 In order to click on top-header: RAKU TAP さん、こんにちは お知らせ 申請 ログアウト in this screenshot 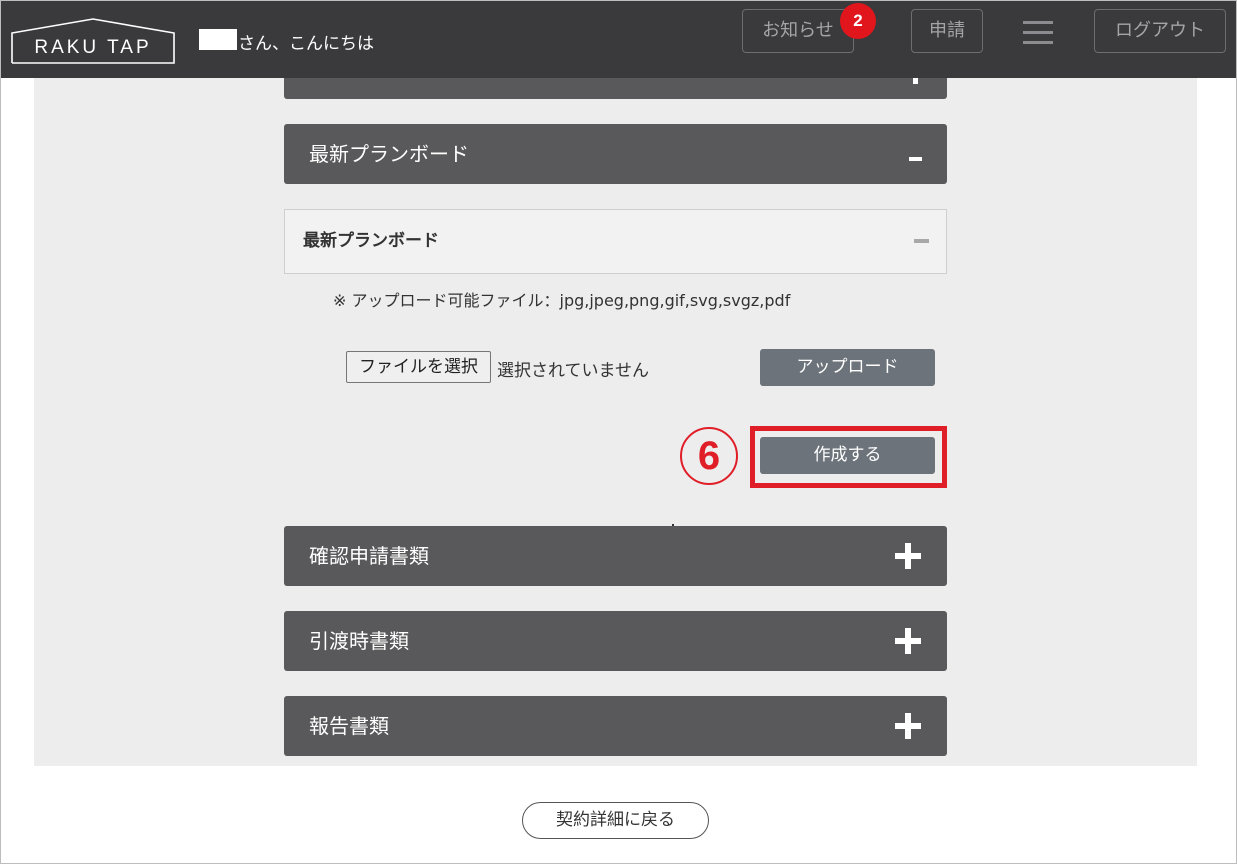, I will do `click(618, 39)`.